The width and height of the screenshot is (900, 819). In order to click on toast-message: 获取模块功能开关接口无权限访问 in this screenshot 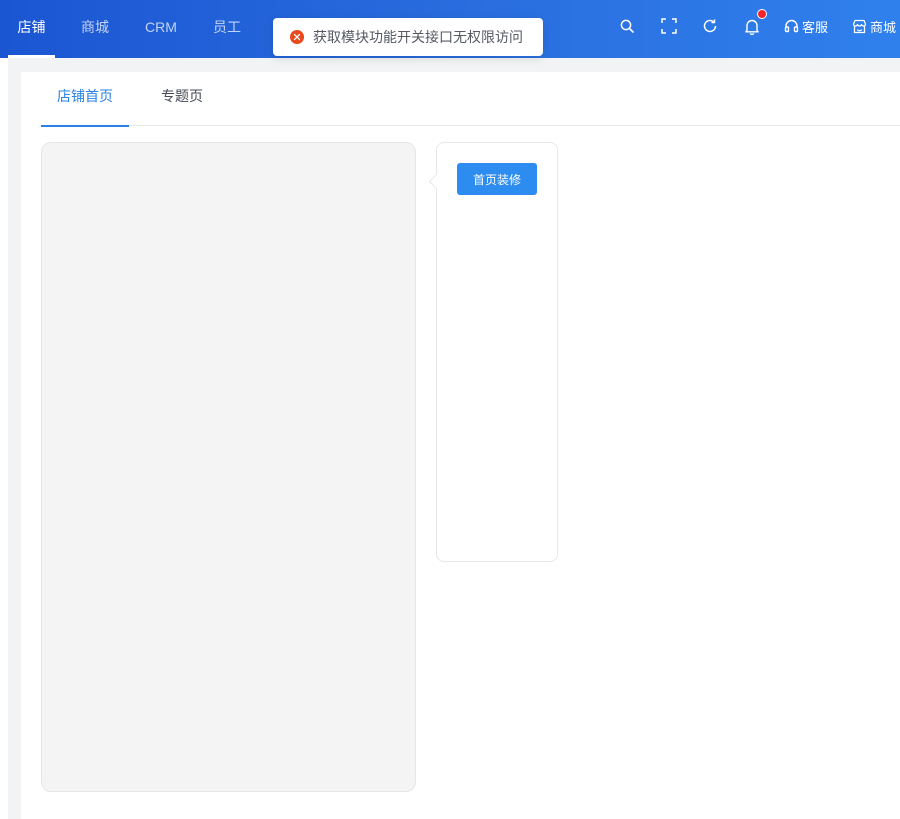, I will do `click(418, 37)`.